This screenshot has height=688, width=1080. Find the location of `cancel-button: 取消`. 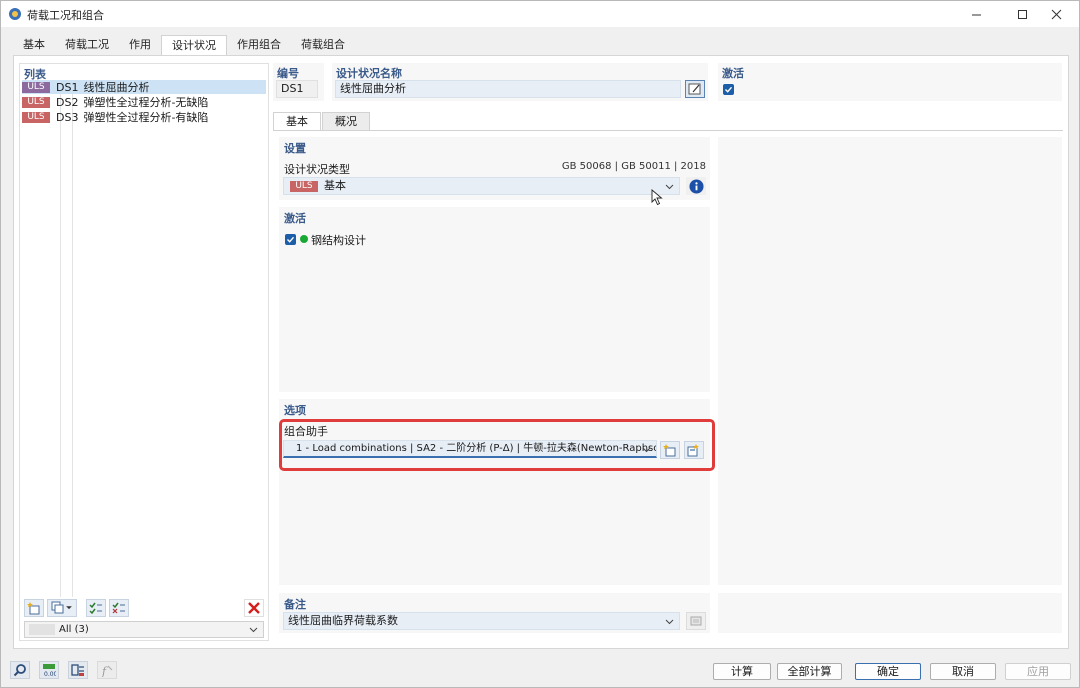

cancel-button: 取消 is located at coordinates (963, 671).